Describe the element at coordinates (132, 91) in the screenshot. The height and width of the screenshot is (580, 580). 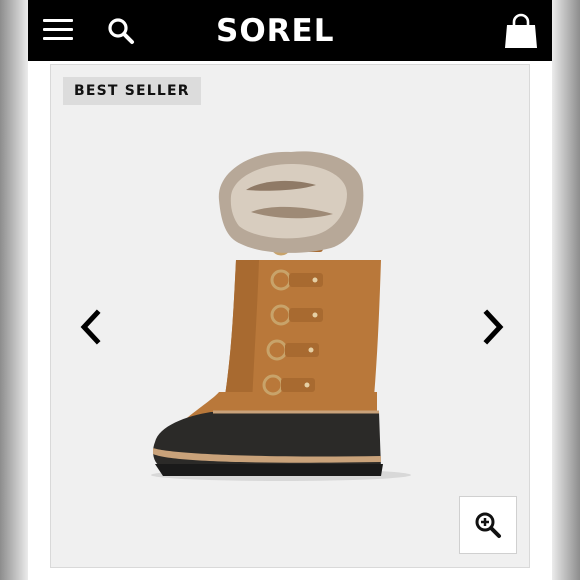
I see `best-seller-badge: BEST SELLER` at that location.